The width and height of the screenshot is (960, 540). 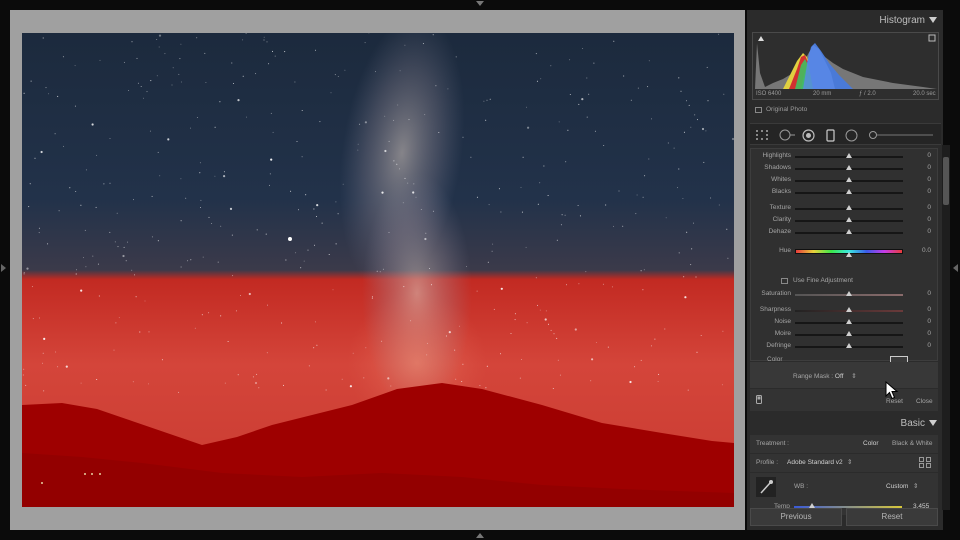 What do you see at coordinates (851, 135) in the screenshot?
I see `radial-filter-icon` at bounding box center [851, 135].